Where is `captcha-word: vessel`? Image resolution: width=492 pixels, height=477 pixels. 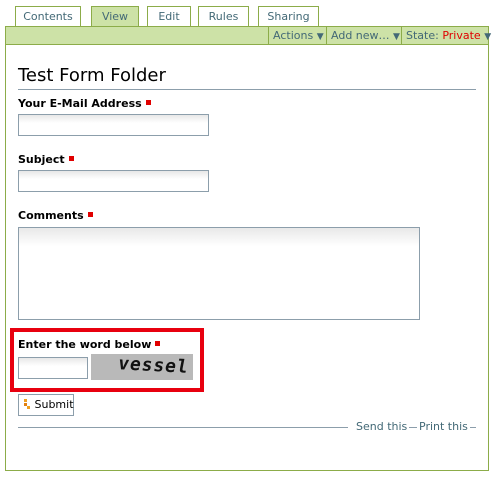 captcha-word: vessel is located at coordinates (153, 366).